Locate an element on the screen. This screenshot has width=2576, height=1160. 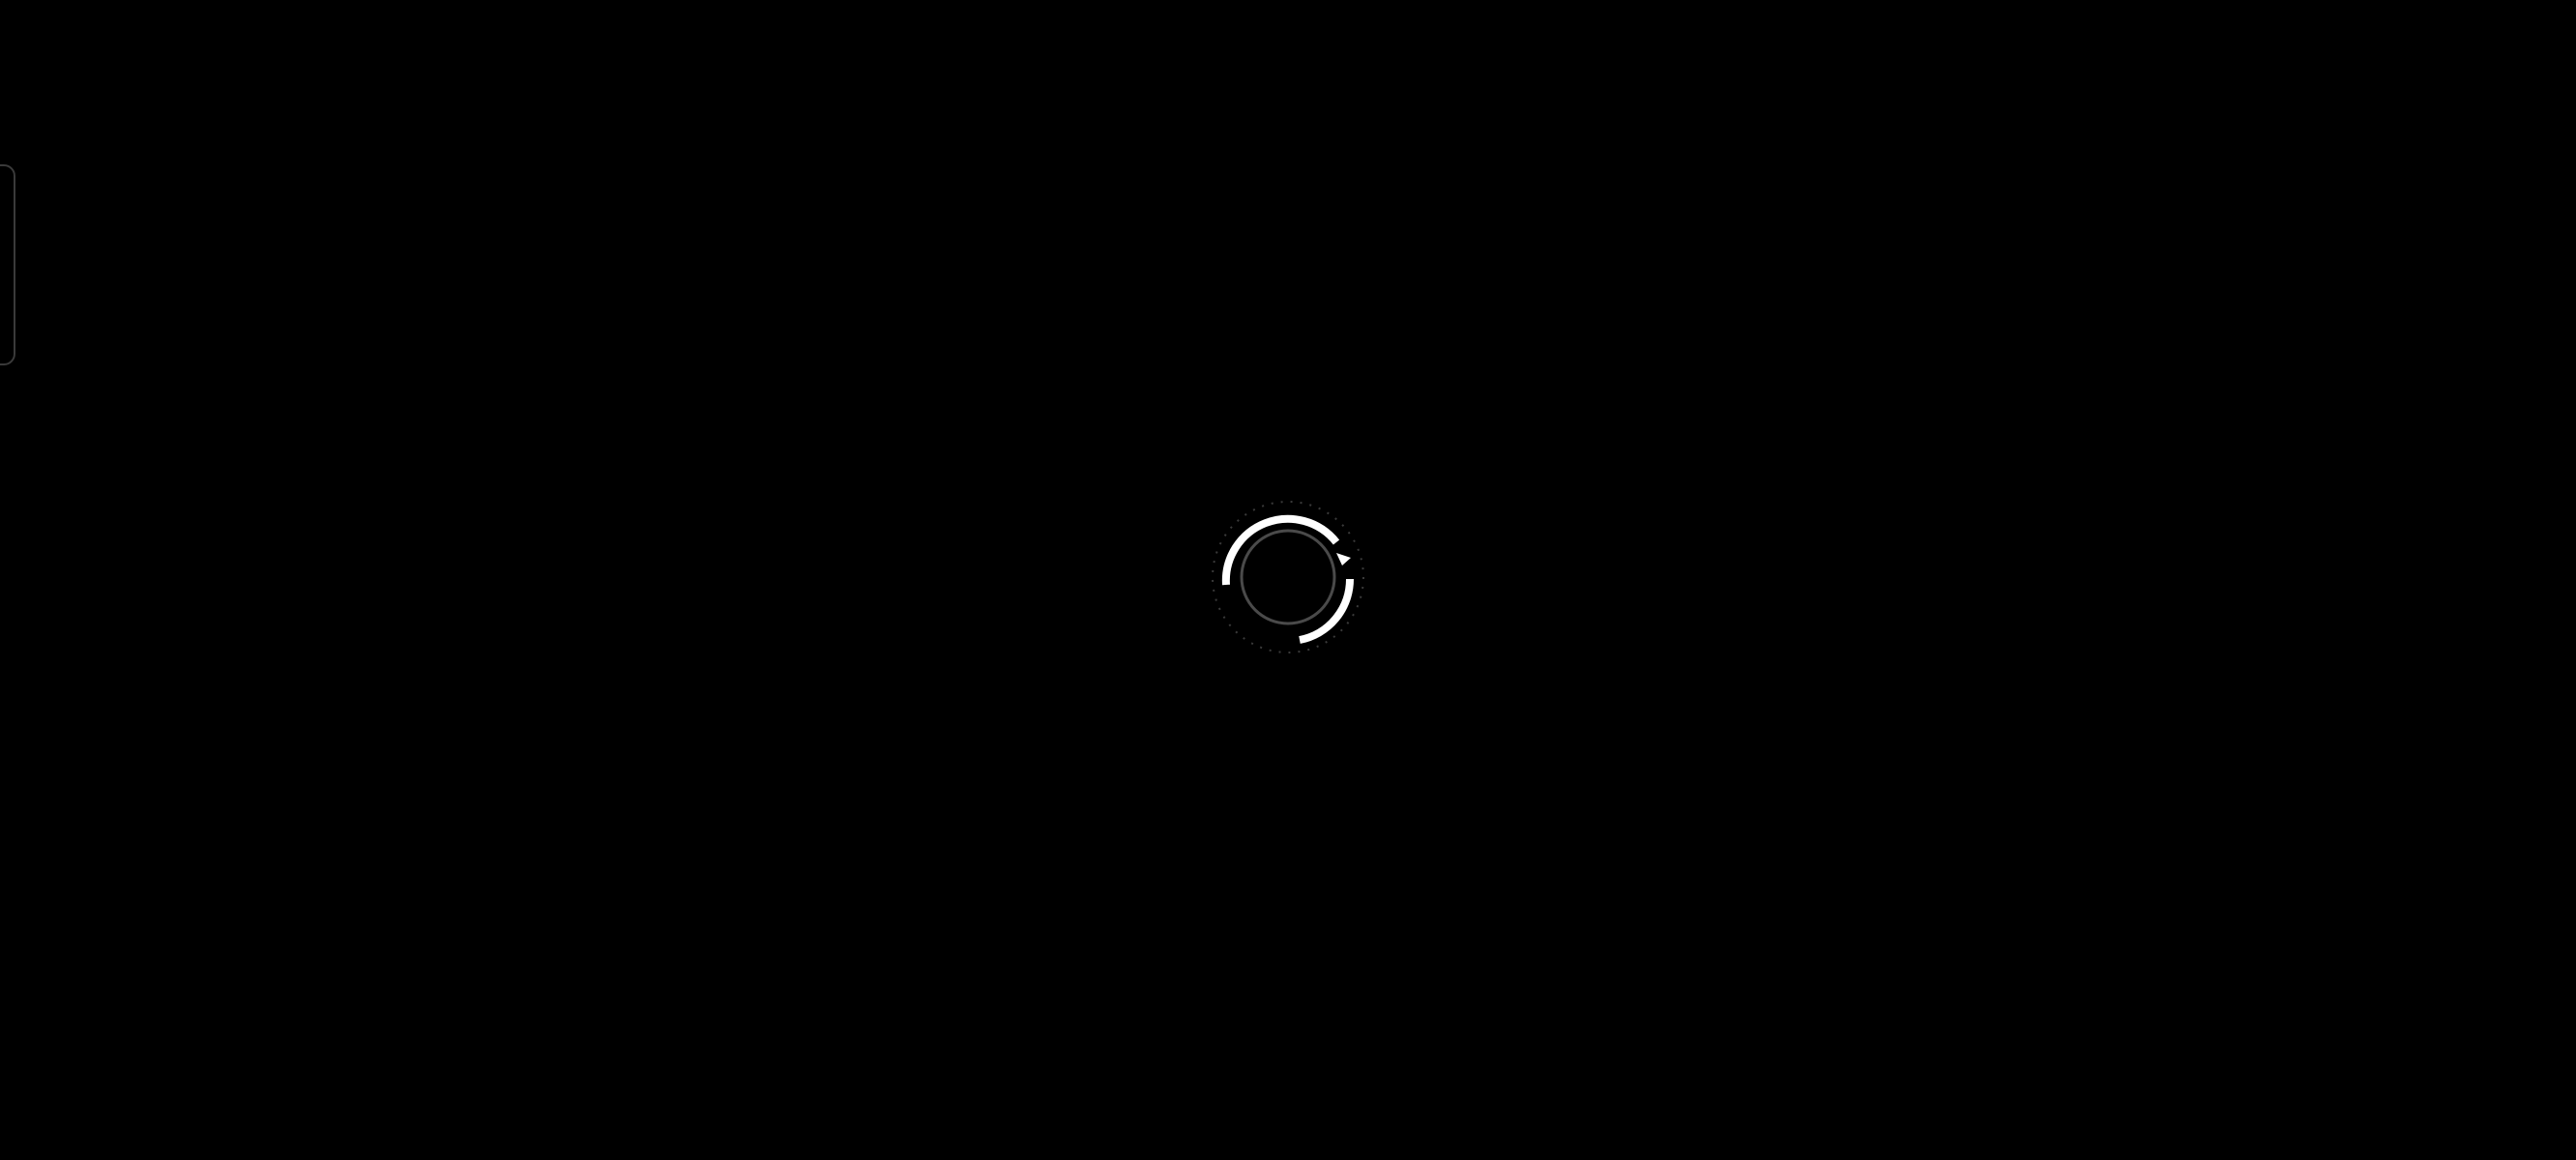
loading-arc-right is located at coordinates (1327, 611).